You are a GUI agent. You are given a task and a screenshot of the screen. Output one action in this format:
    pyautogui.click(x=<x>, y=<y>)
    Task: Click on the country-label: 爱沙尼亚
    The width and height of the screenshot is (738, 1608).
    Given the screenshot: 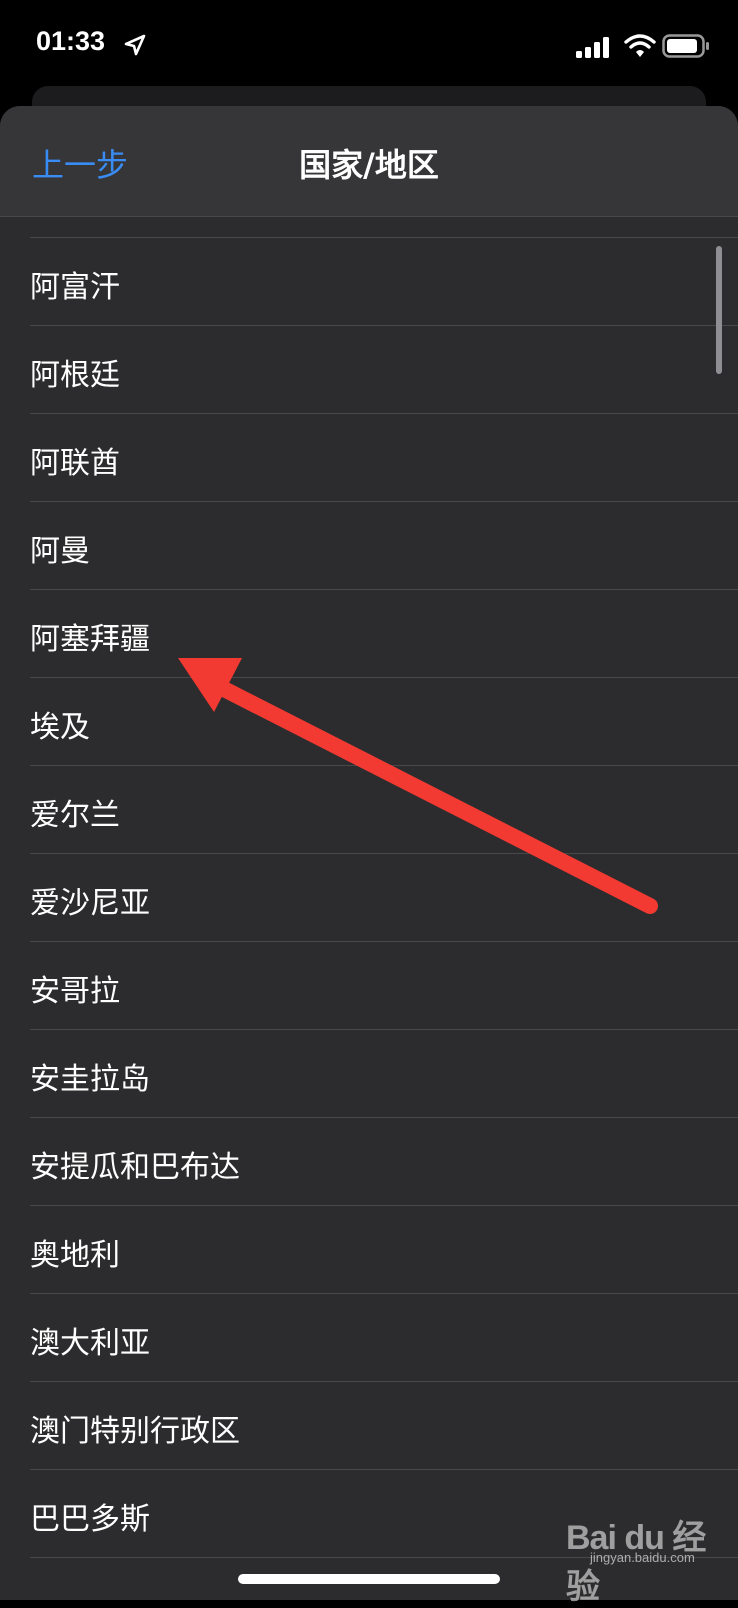 What is the action you would take?
    pyautogui.click(x=90, y=903)
    